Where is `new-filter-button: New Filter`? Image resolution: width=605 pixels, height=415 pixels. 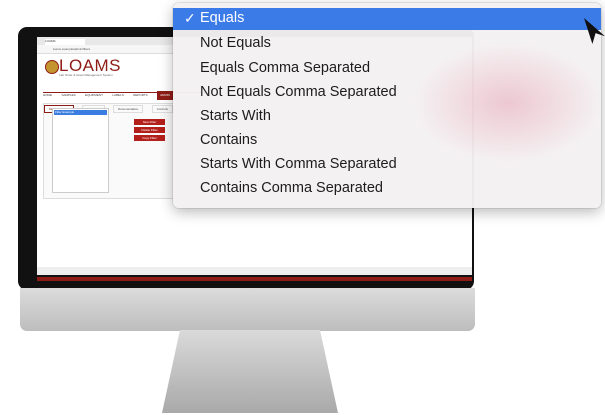
new-filter-button: New Filter is located at coordinates (149, 122).